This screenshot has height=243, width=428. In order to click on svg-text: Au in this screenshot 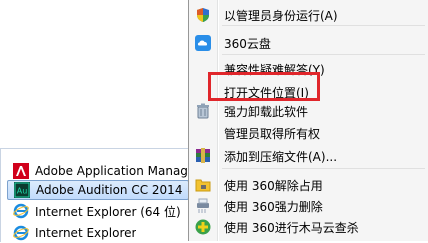, I will do `click(22, 191)`.